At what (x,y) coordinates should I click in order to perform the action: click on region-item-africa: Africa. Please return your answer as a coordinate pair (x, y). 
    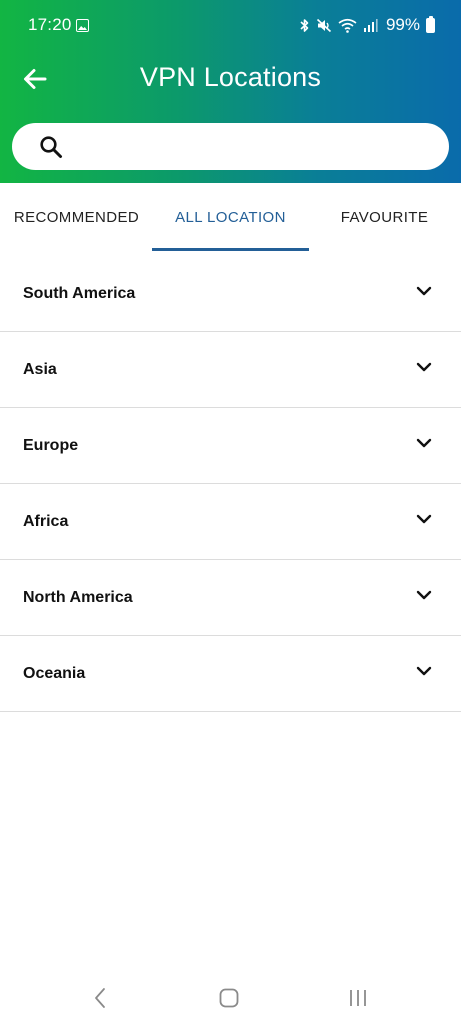
    Looking at the image, I should click on (230, 522).